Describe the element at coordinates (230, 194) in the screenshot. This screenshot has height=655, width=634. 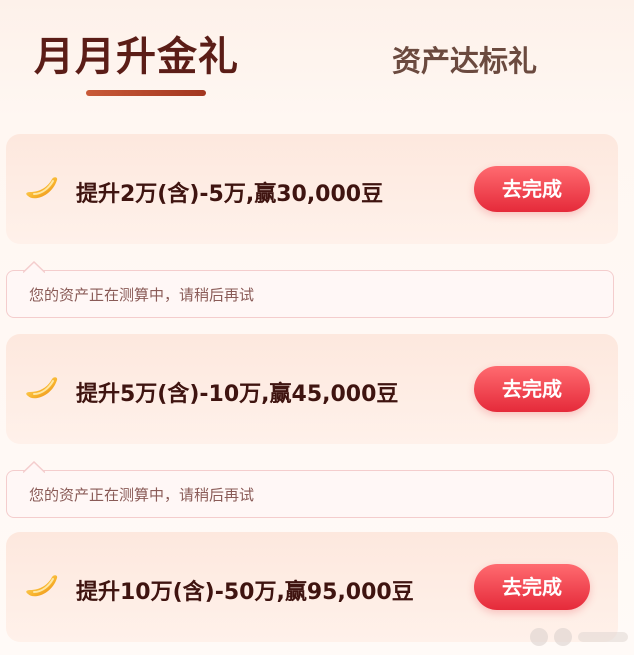
I see `task-title: 提升2万(含)-5万,赢30,000豆` at that location.